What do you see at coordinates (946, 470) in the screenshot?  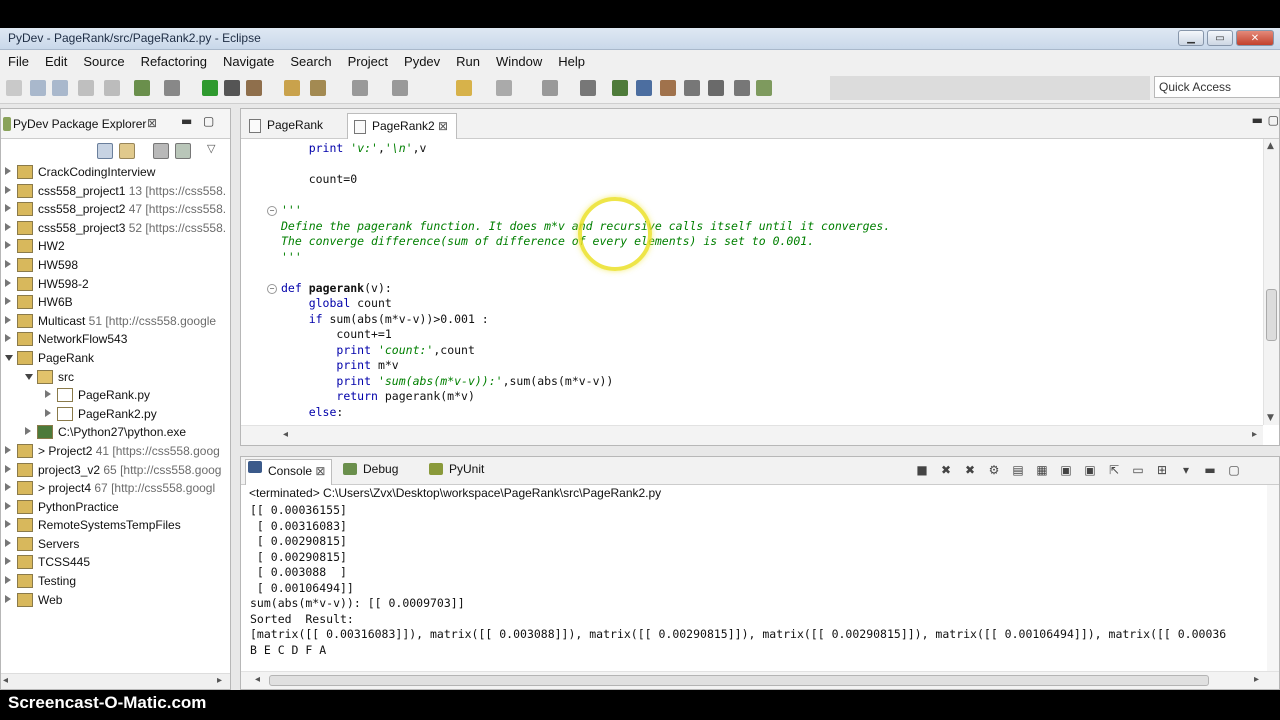 I see `remove-launch-icon: ✖` at bounding box center [946, 470].